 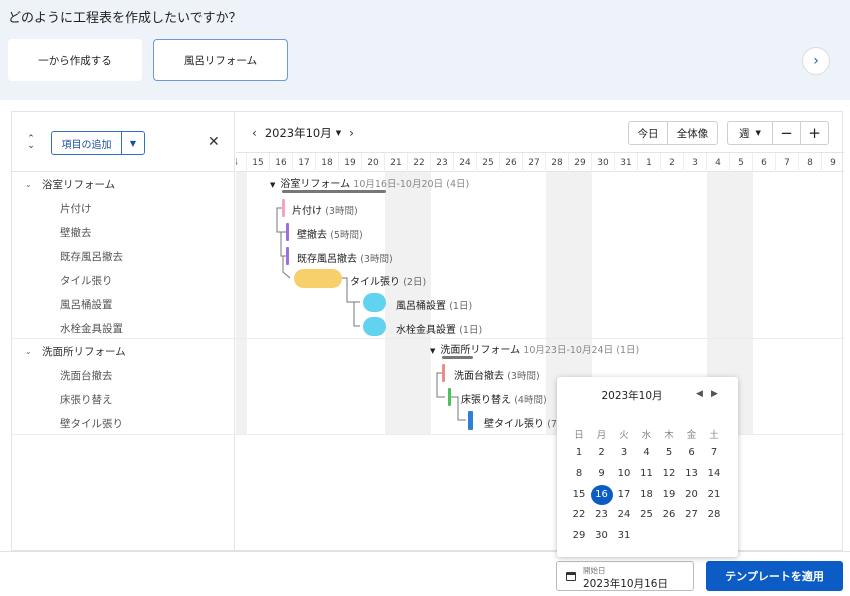 I want to click on calendar-day: 10, so click(x=624, y=474).